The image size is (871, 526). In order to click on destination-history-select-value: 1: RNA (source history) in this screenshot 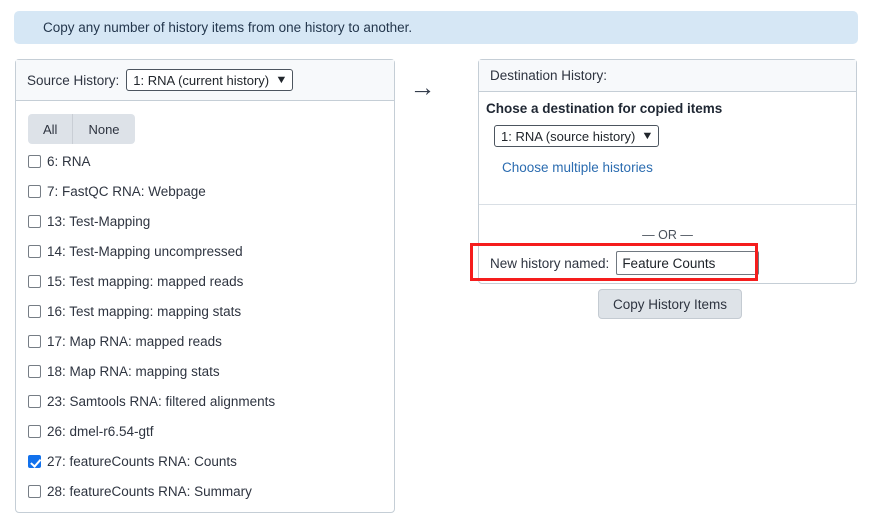, I will do `click(568, 136)`.